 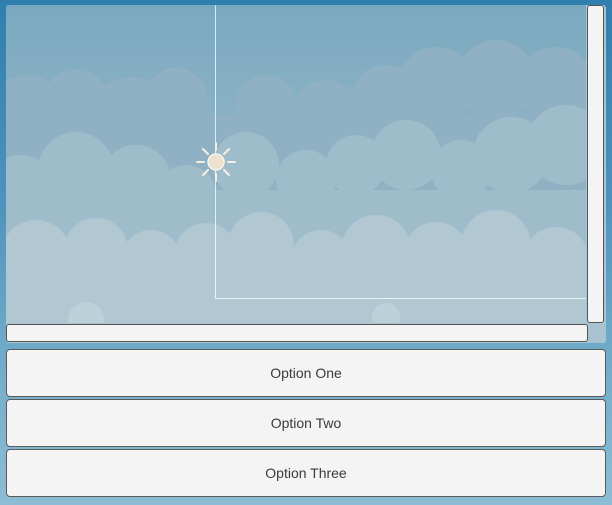 I want to click on vertical-scrollbar, so click(x=595, y=164).